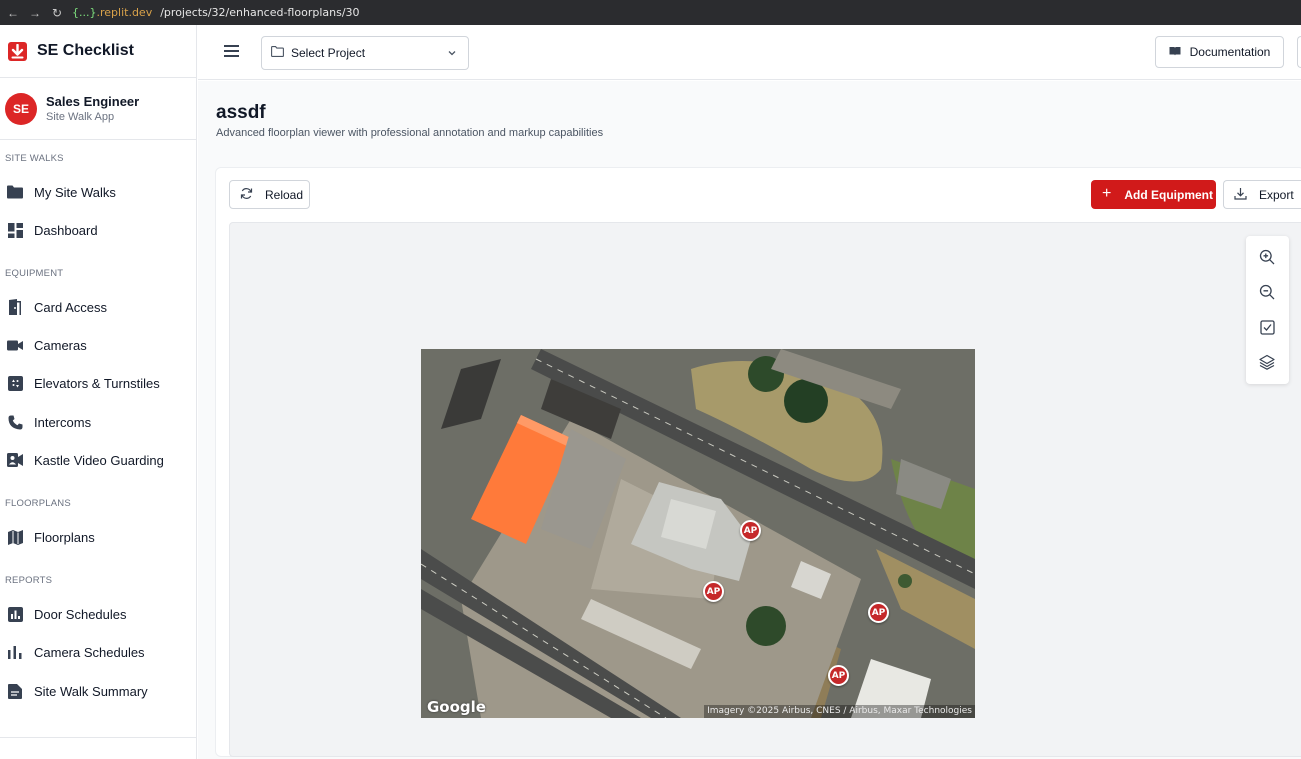 This screenshot has width=1301, height=759. Describe the element at coordinates (13, 13) in the screenshot. I see `back-icon: ←` at that location.